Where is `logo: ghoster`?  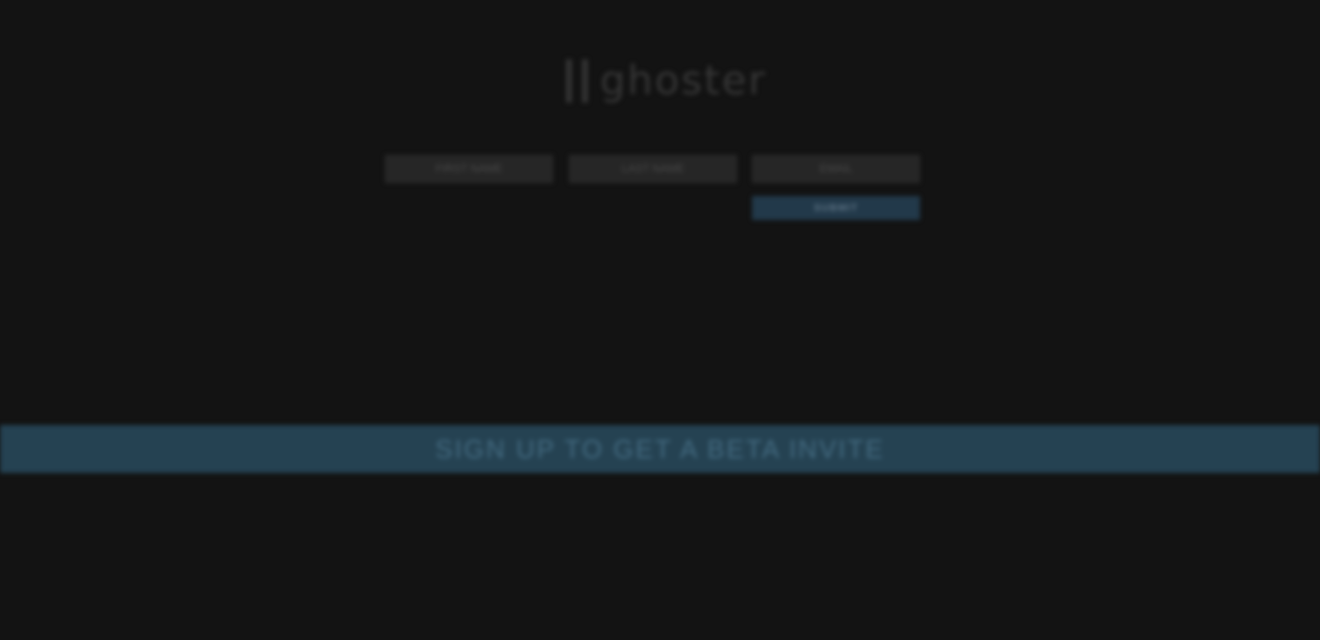 logo: ghoster is located at coordinates (666, 81).